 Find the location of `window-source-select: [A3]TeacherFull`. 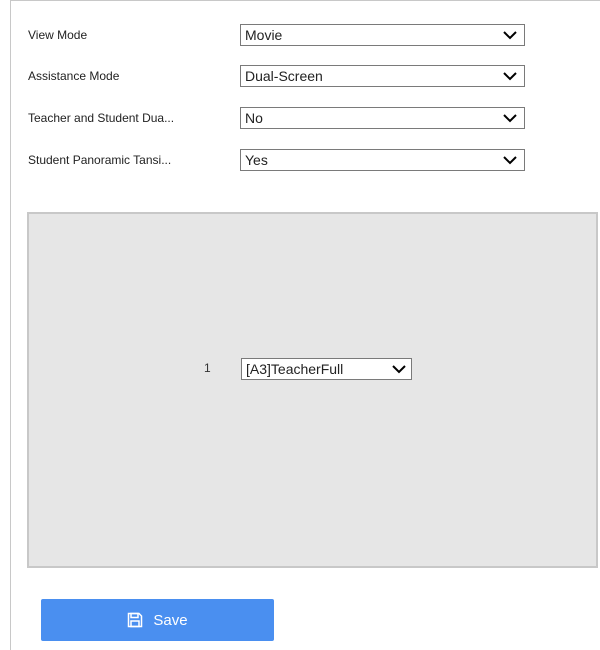

window-source-select: [A3]TeacherFull is located at coordinates (326, 369).